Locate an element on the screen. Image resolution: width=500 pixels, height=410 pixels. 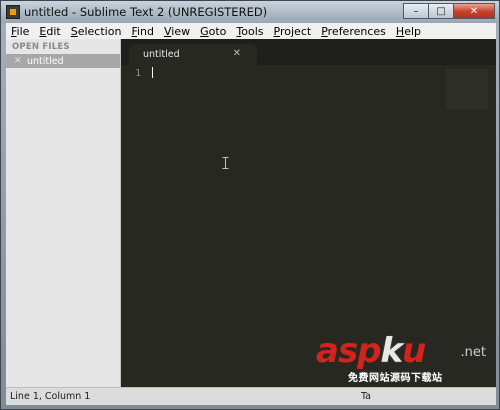
open-files-header: OPEN FILES is located at coordinates (41, 47).